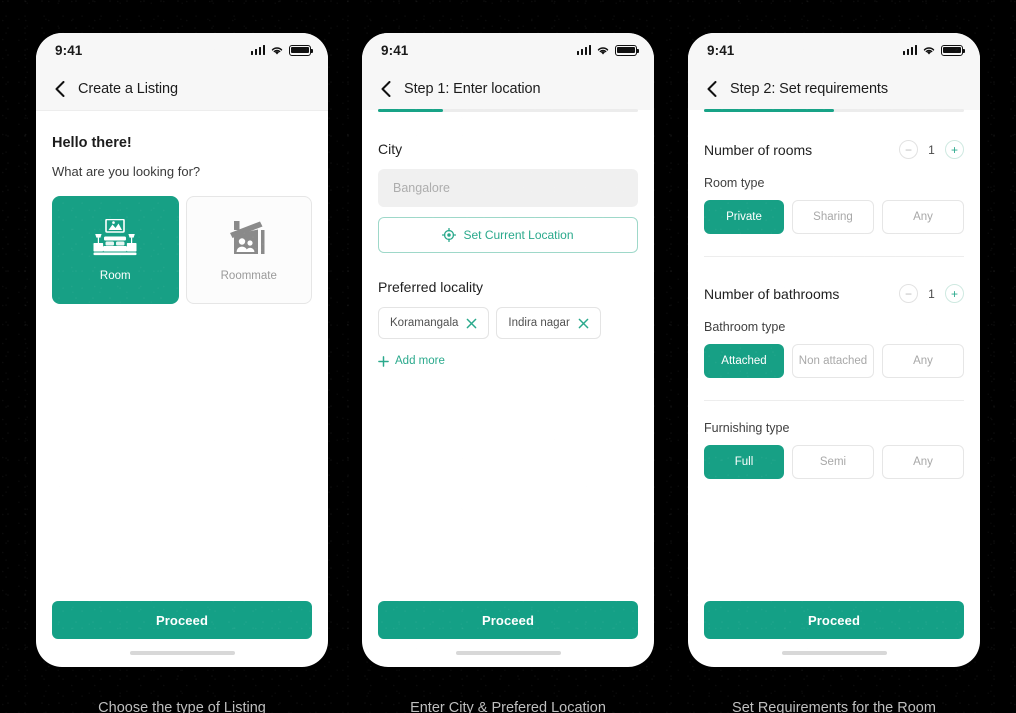 Image resolution: width=1016 pixels, height=713 pixels. I want to click on room-type-options: Private Sharing Any, so click(834, 217).